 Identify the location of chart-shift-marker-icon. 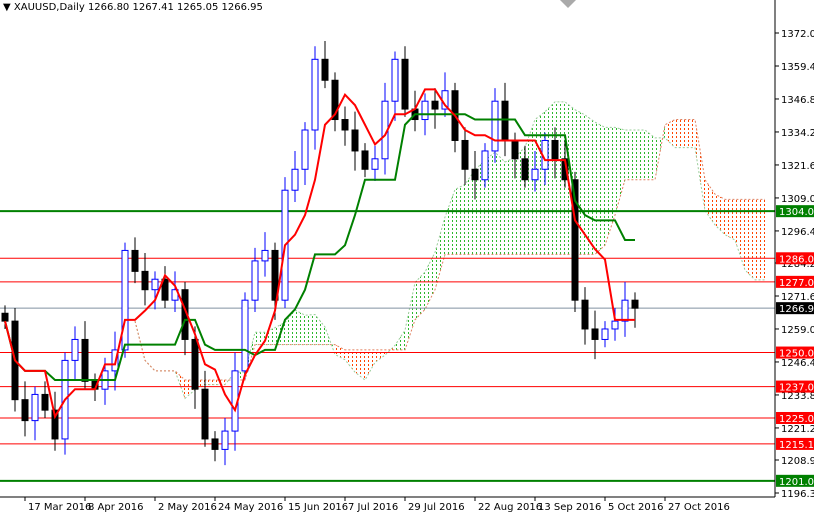
(568, 4).